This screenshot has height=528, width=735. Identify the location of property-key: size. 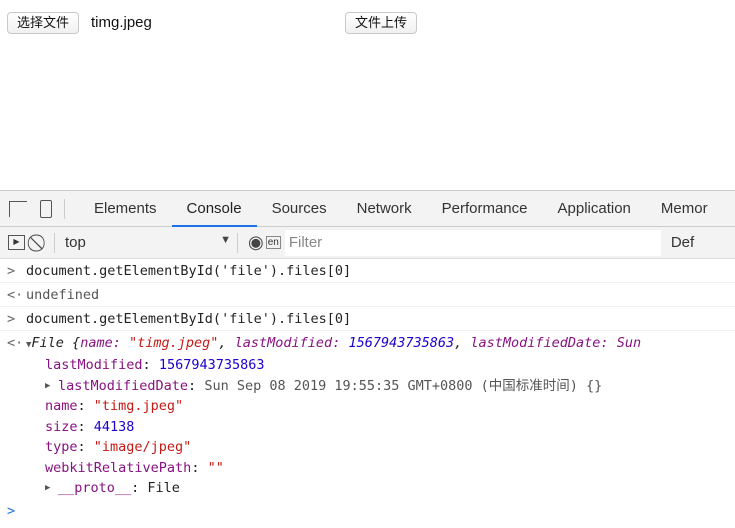
(61, 426).